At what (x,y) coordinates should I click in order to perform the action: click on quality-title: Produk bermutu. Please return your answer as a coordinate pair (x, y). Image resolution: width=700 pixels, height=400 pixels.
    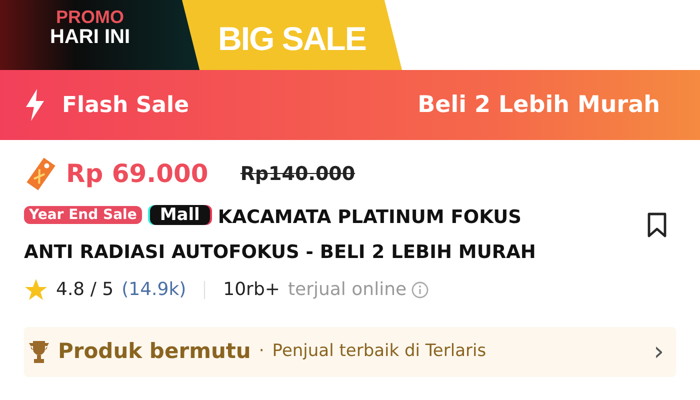
    Looking at the image, I should click on (154, 352).